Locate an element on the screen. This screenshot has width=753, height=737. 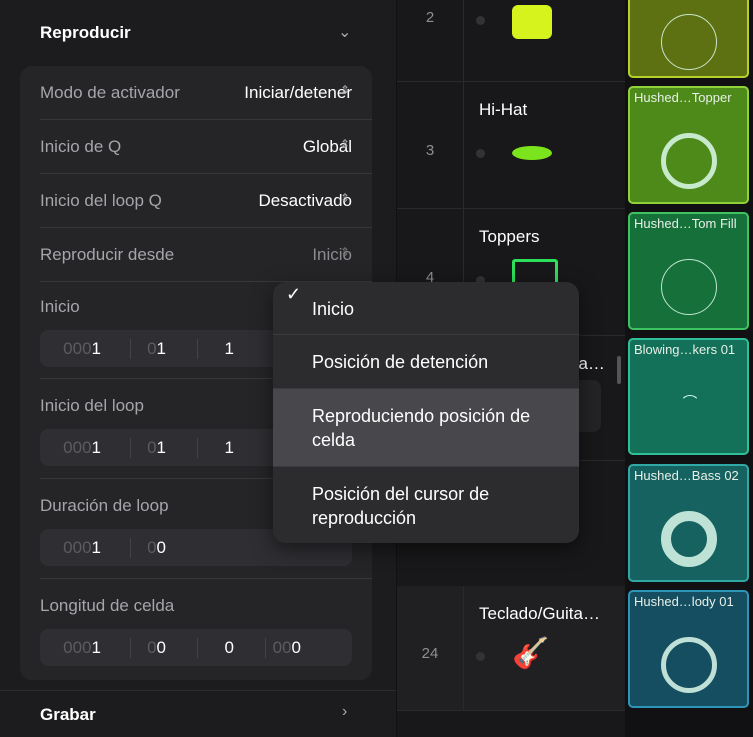
position-field: 0001 00 0 000 is located at coordinates (196, 647).